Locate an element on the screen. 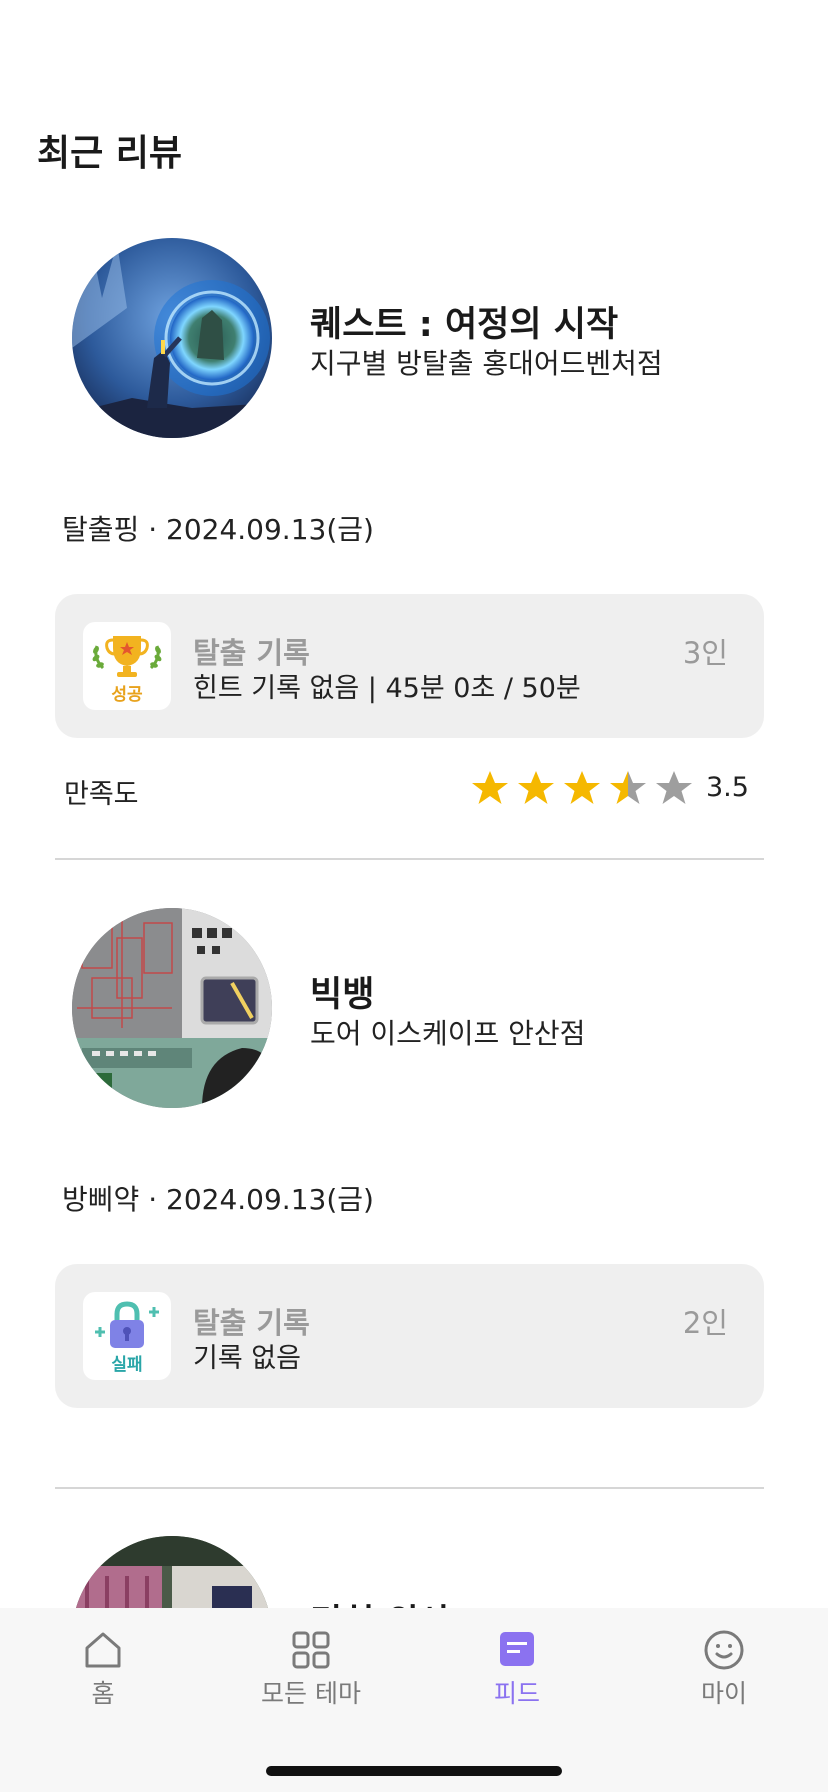  satisfaction-row: 만족도 3.5 is located at coordinates (414, 790).